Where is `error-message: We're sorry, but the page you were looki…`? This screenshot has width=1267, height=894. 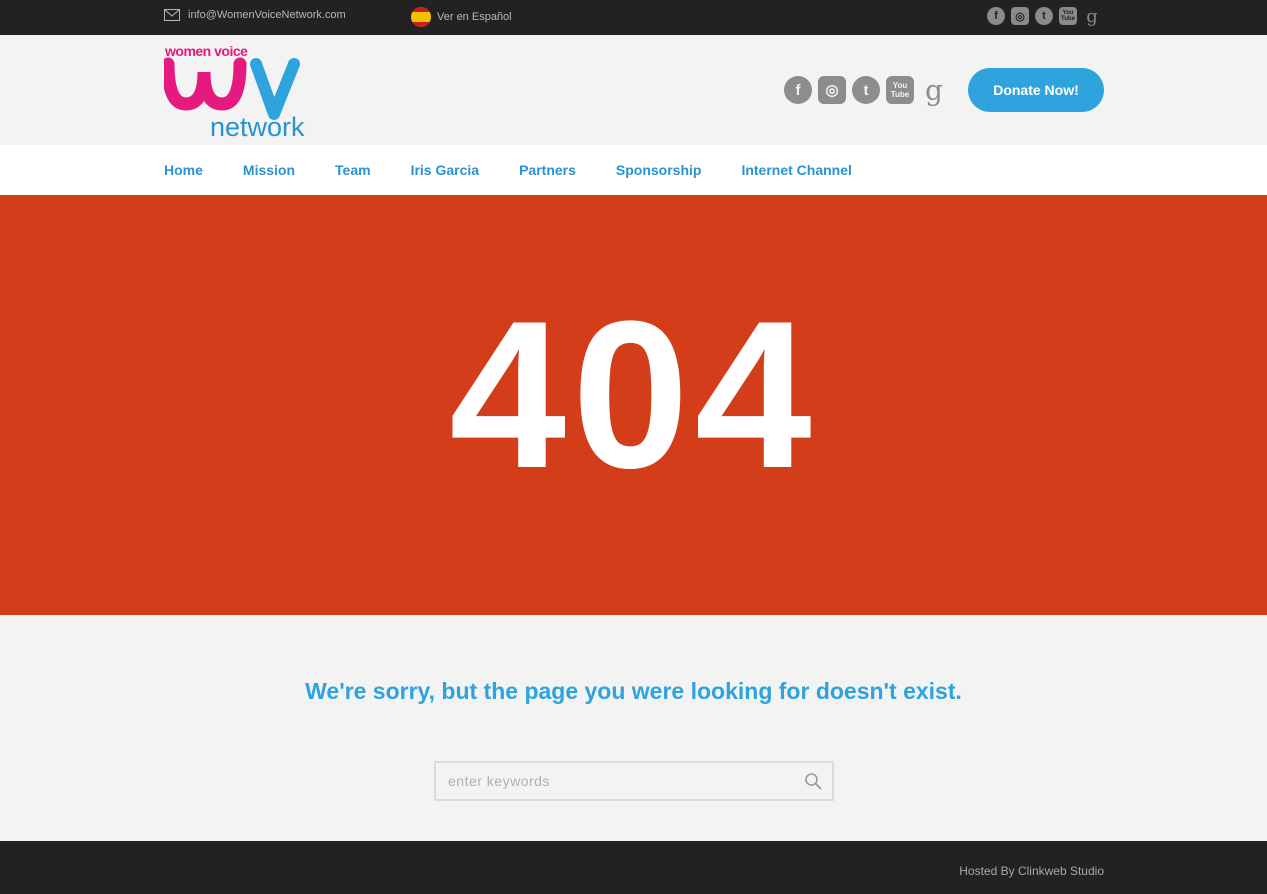
error-message: We're sorry, but the page you were looki… is located at coordinates (633, 691).